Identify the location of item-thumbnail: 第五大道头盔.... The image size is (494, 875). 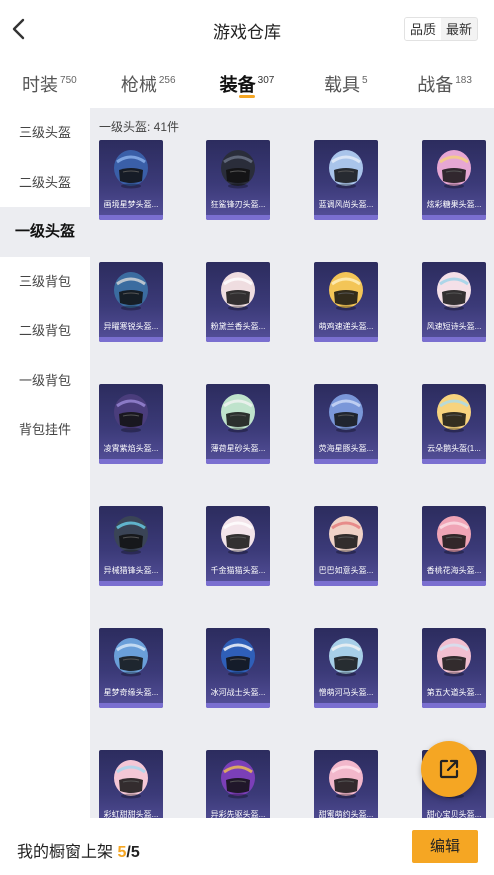
(454, 668).